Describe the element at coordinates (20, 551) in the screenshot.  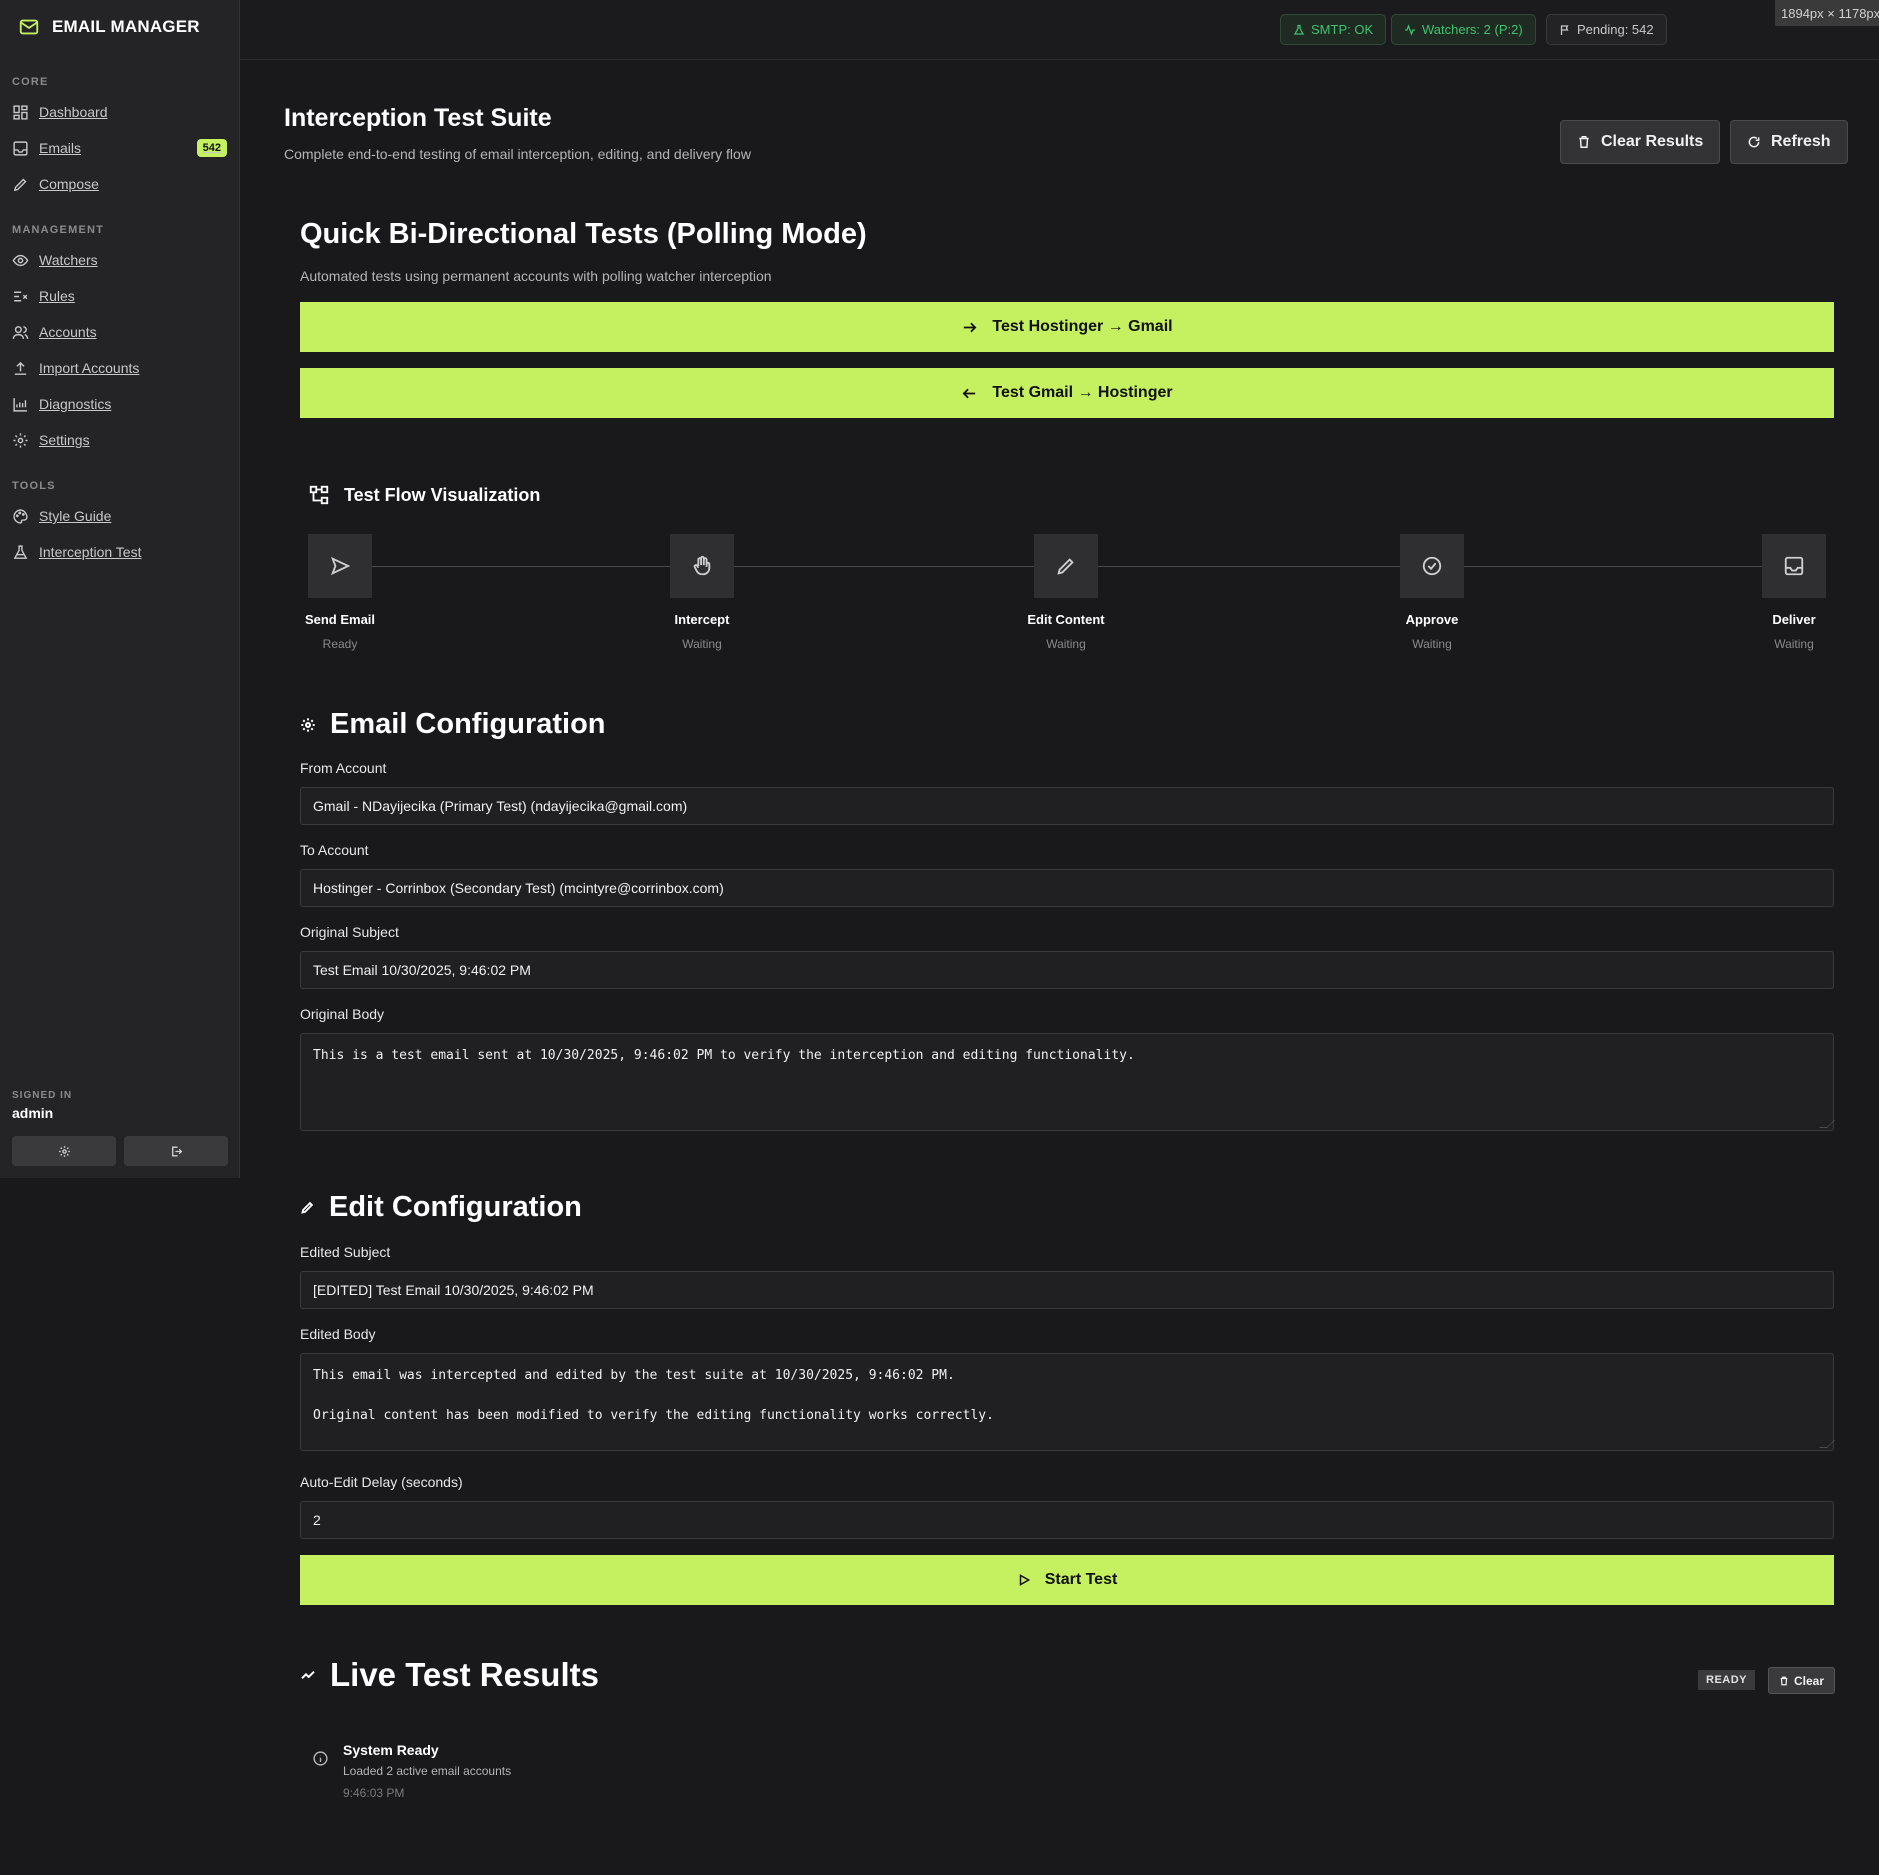
I see `flask-icon` at that location.